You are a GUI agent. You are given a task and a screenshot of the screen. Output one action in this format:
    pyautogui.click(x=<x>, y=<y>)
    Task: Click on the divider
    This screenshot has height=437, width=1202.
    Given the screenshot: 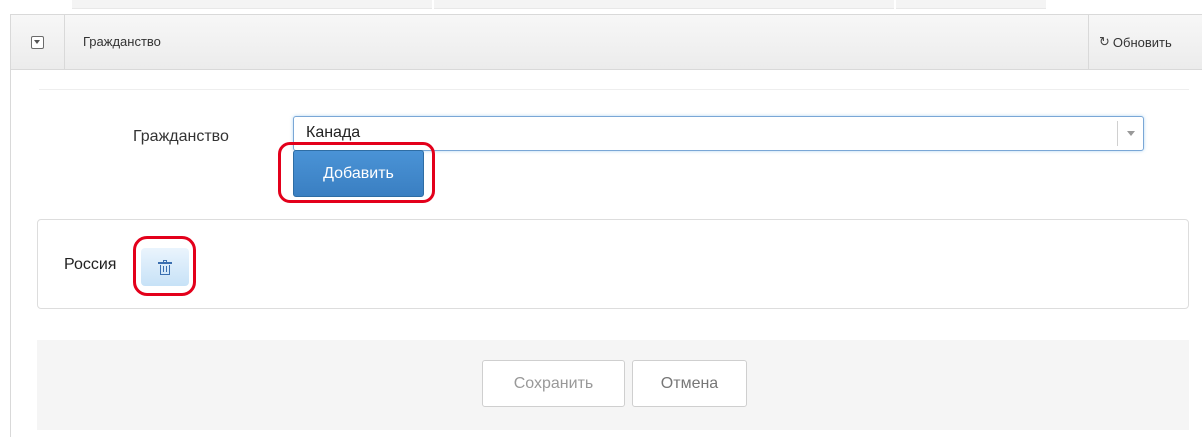 What is the action you would take?
    pyautogui.click(x=614, y=89)
    